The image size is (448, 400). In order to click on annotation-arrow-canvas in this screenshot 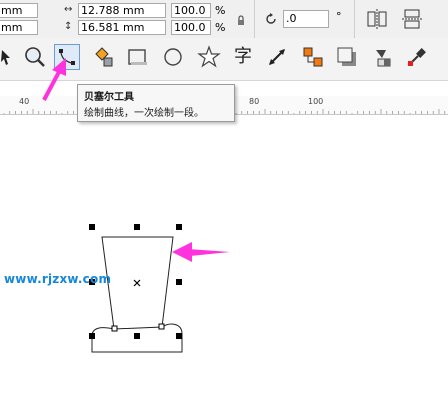, I will do `click(201, 252)`.